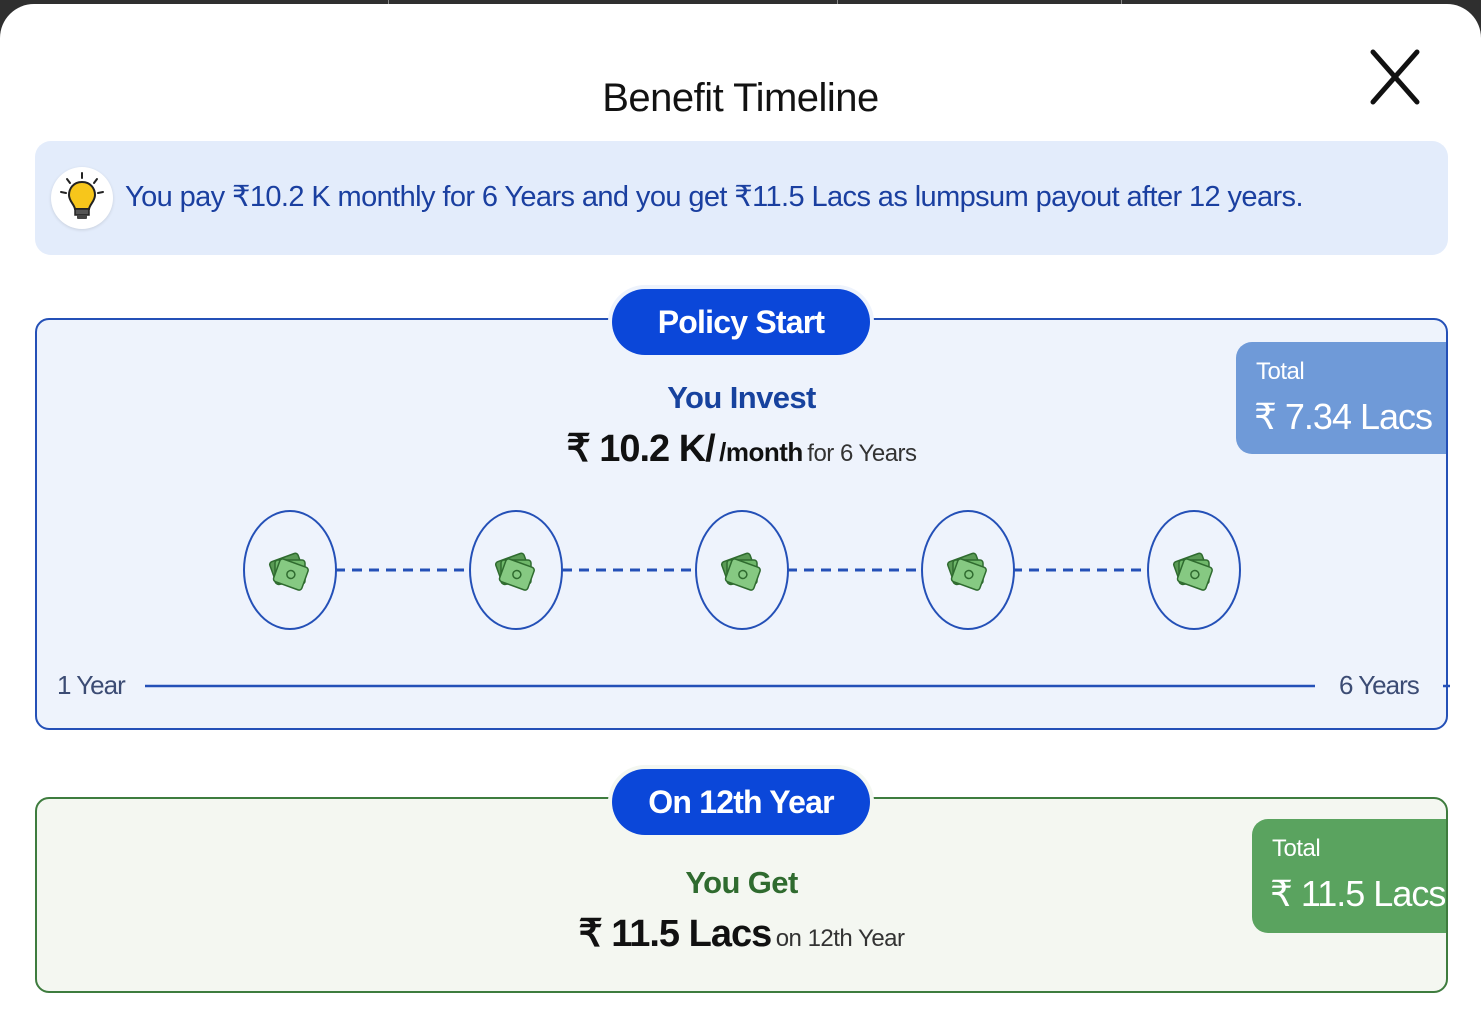 The width and height of the screenshot is (1481, 1013). I want to click on payout-amount: ₹ 11.5 Lacs, so click(675, 934).